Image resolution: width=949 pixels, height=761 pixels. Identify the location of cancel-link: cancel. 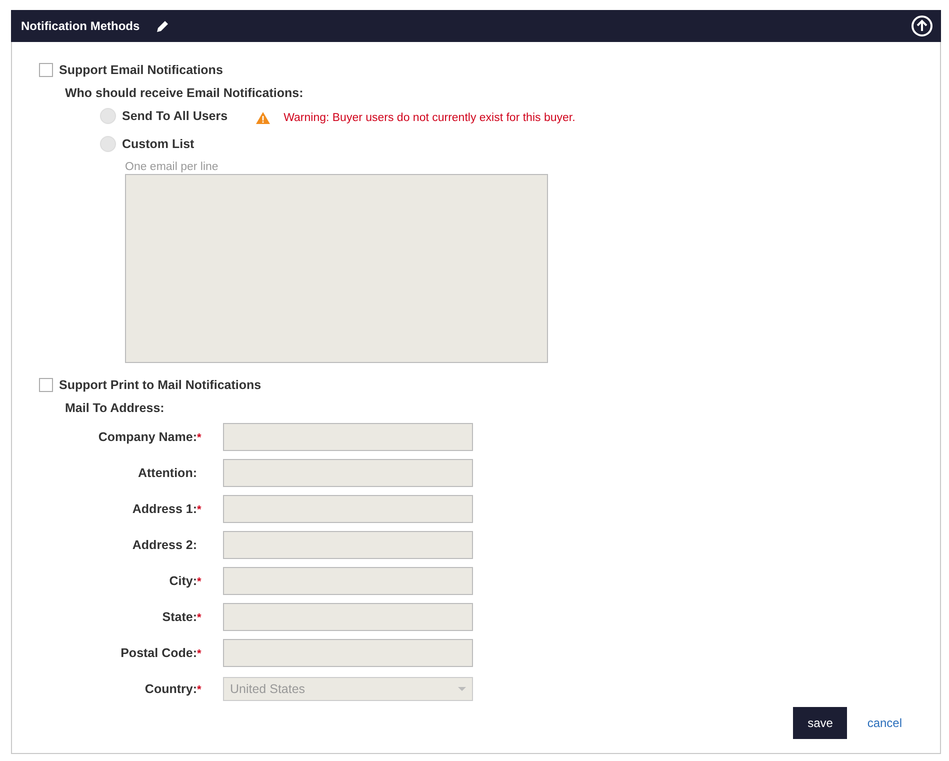
(884, 723).